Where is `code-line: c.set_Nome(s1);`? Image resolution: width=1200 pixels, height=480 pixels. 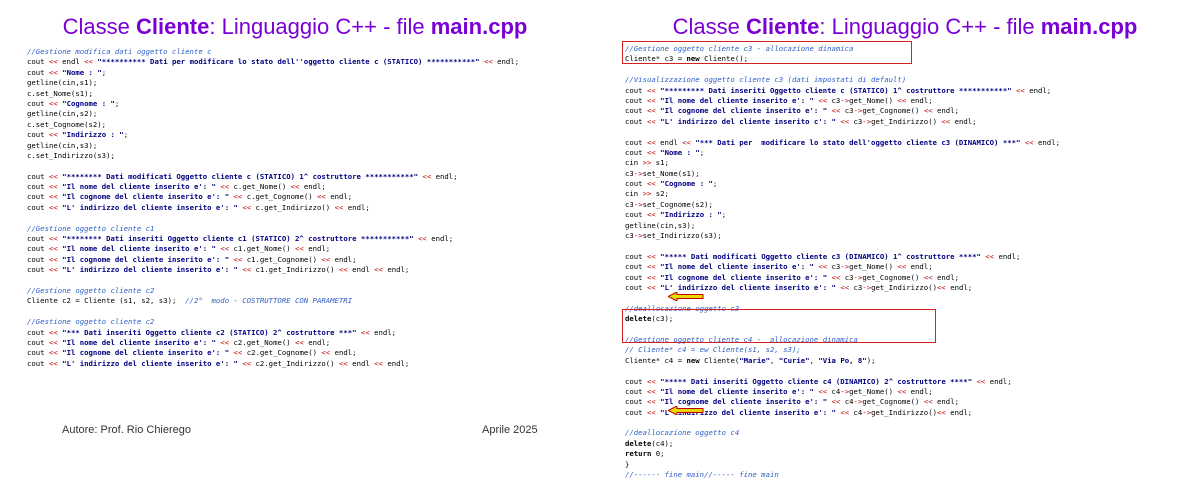
code-line: c.set_Nome(s1); is located at coordinates (60, 93).